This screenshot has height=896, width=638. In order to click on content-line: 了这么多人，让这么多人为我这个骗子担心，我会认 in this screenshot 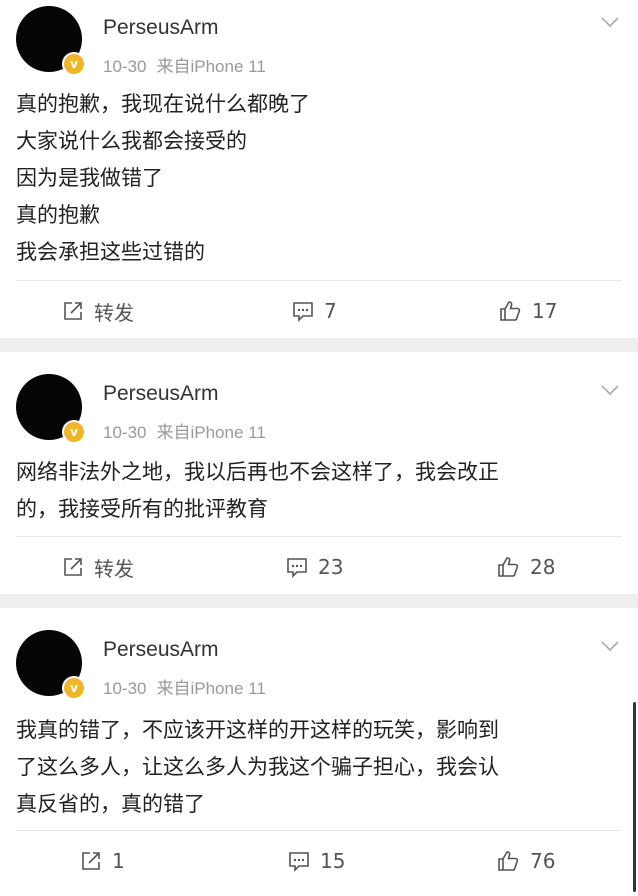, I will do `click(257, 767)`.